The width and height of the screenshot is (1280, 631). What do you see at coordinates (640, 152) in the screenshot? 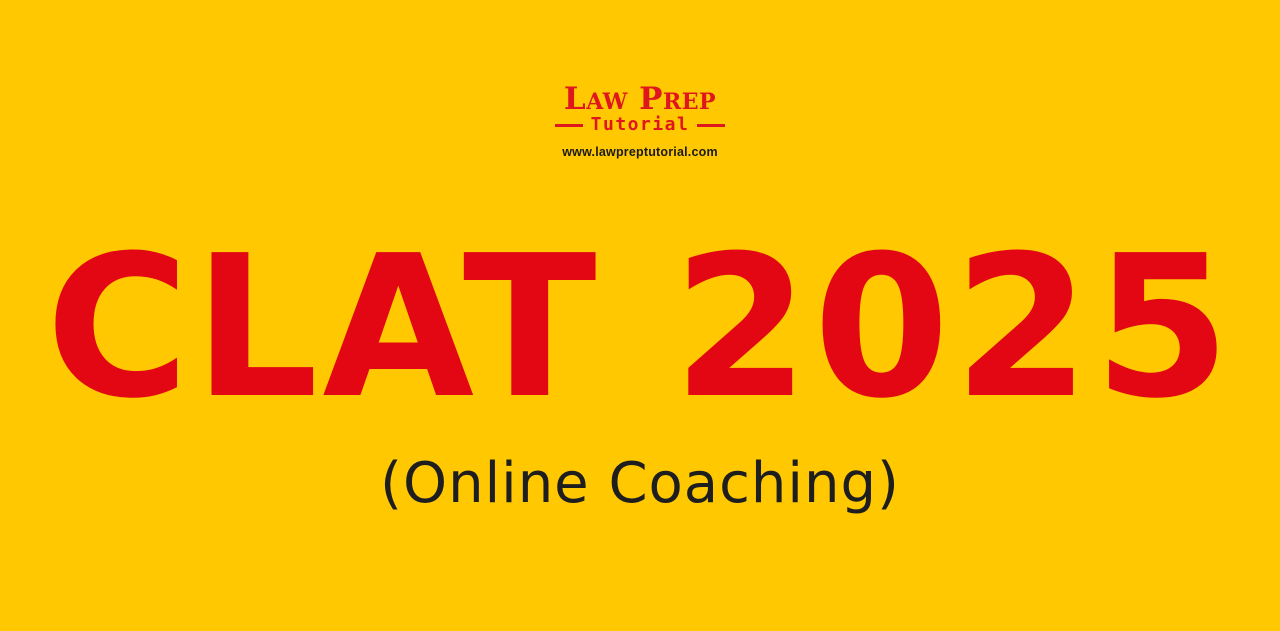
I see `website-url: www.lawpreptutorial.com` at bounding box center [640, 152].